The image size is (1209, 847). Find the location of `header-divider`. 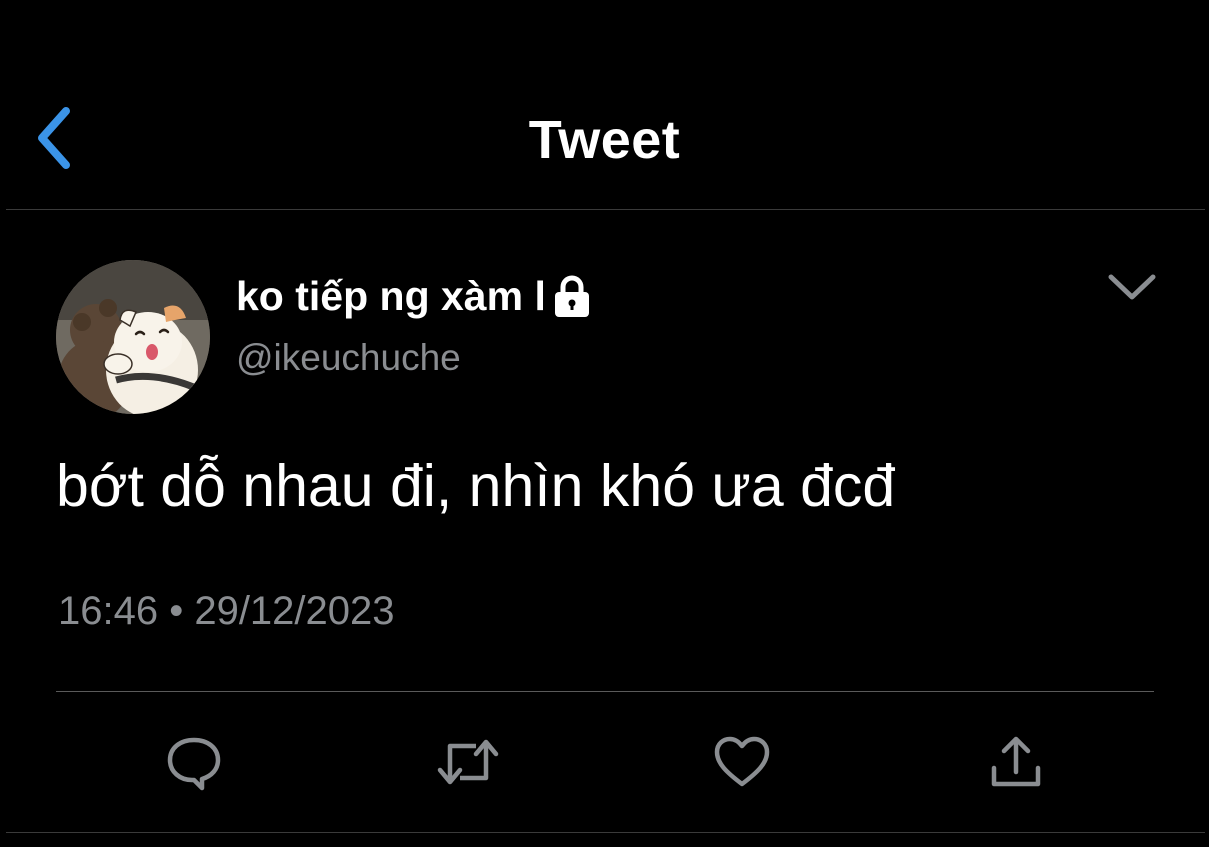

header-divider is located at coordinates (605, 209).